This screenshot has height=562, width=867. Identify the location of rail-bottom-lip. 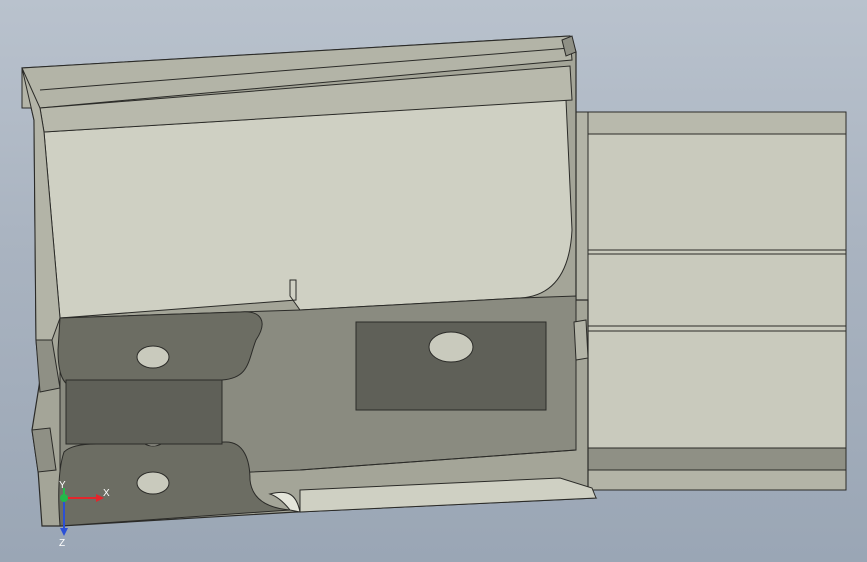
(717, 480).